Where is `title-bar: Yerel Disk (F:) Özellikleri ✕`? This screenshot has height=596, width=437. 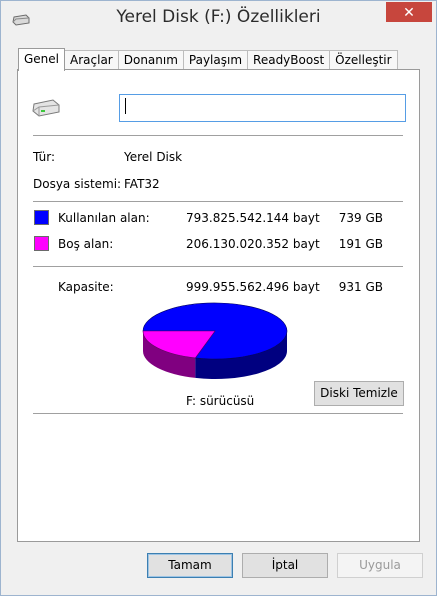 title-bar: Yerel Disk (F:) Özellikleri ✕ is located at coordinates (218, 20).